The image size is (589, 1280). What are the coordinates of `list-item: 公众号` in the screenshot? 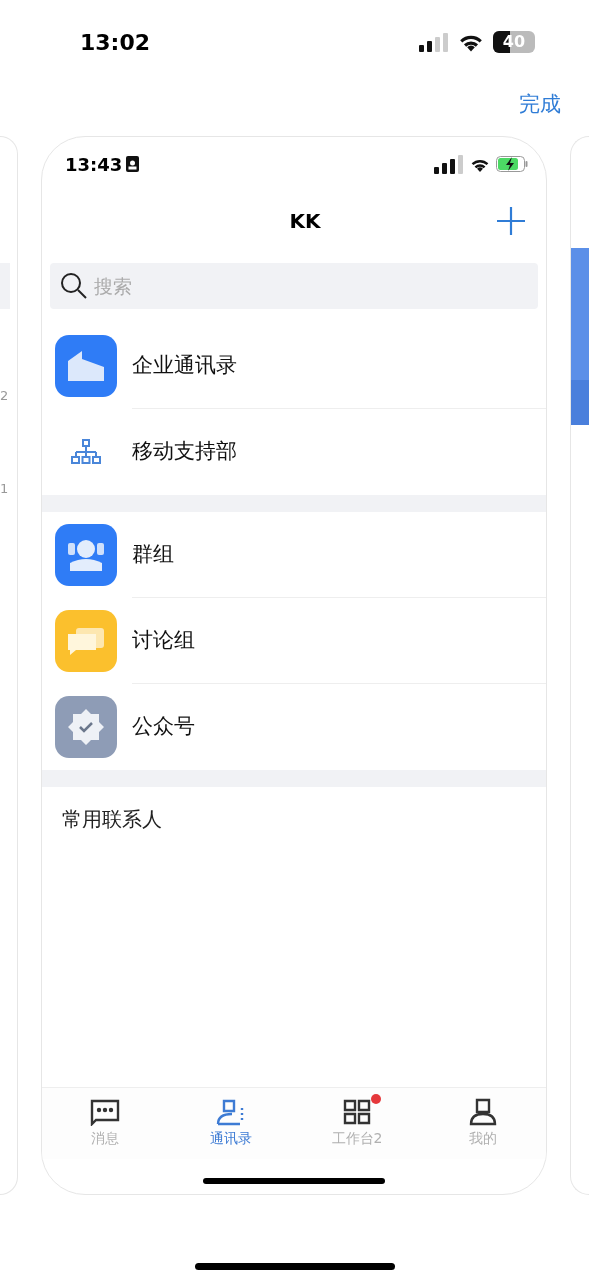 It's located at (294, 727).